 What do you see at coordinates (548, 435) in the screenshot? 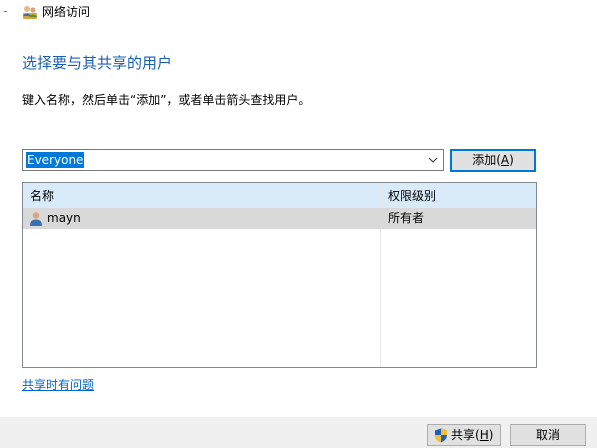
I see `cancel-button: 取消` at bounding box center [548, 435].